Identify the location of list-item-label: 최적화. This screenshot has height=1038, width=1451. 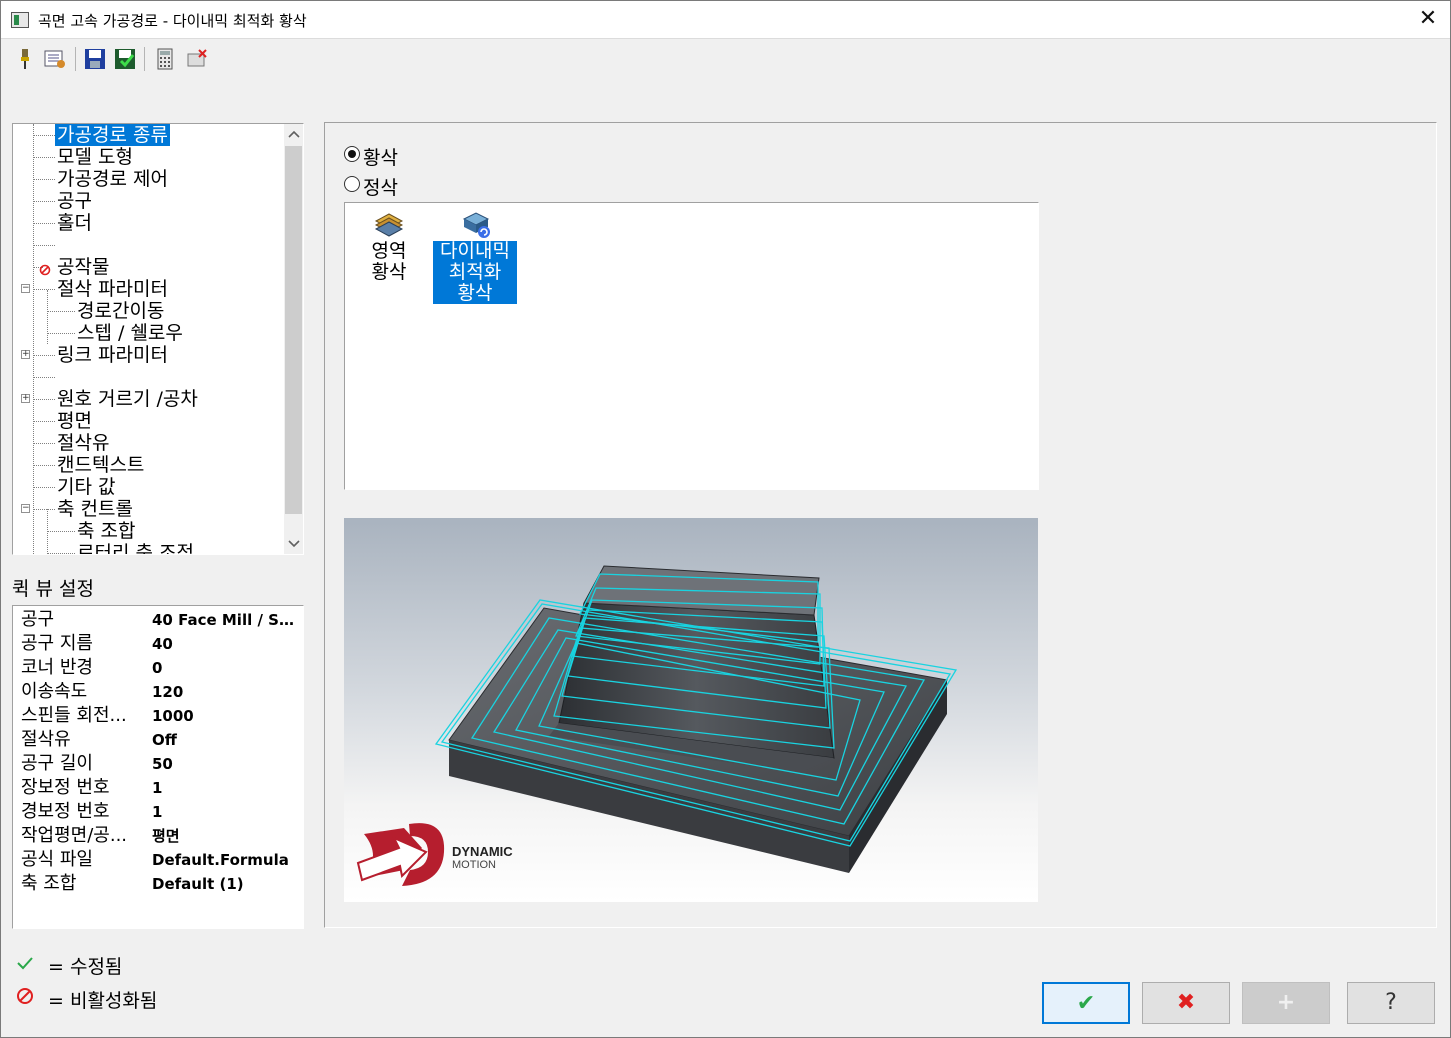
(475, 272).